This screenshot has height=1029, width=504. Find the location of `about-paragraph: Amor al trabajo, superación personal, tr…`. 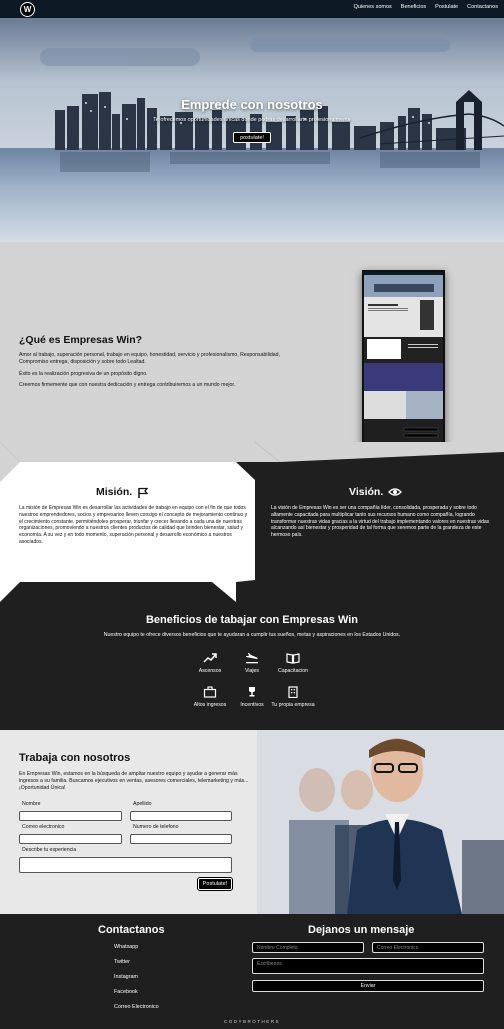

about-paragraph: Amor al trabajo, superación personal, tr… is located at coordinates (149, 358).